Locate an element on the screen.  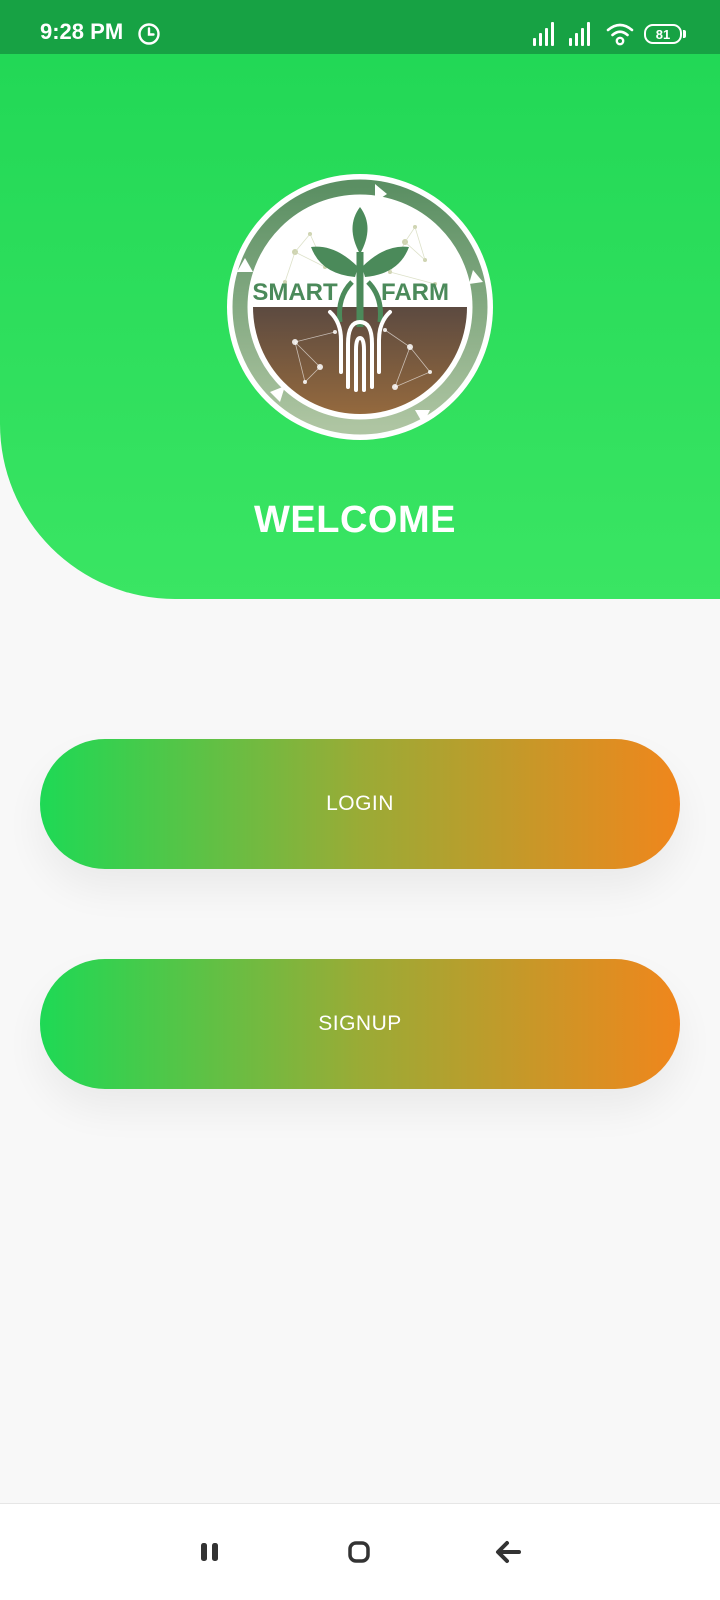
smart-farm-logo: SMART FARM is located at coordinates (360, 307).